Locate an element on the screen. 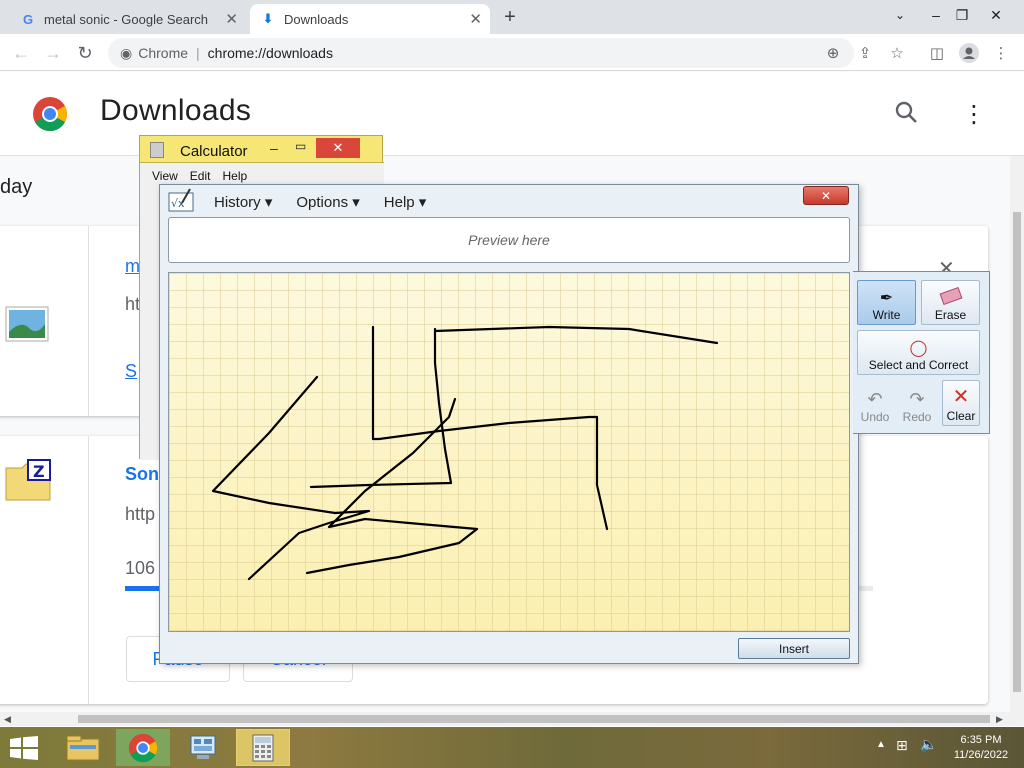 Image resolution: width=1024 pixels, height=768 pixels. page-scrollbar is located at coordinates (1017, 441).